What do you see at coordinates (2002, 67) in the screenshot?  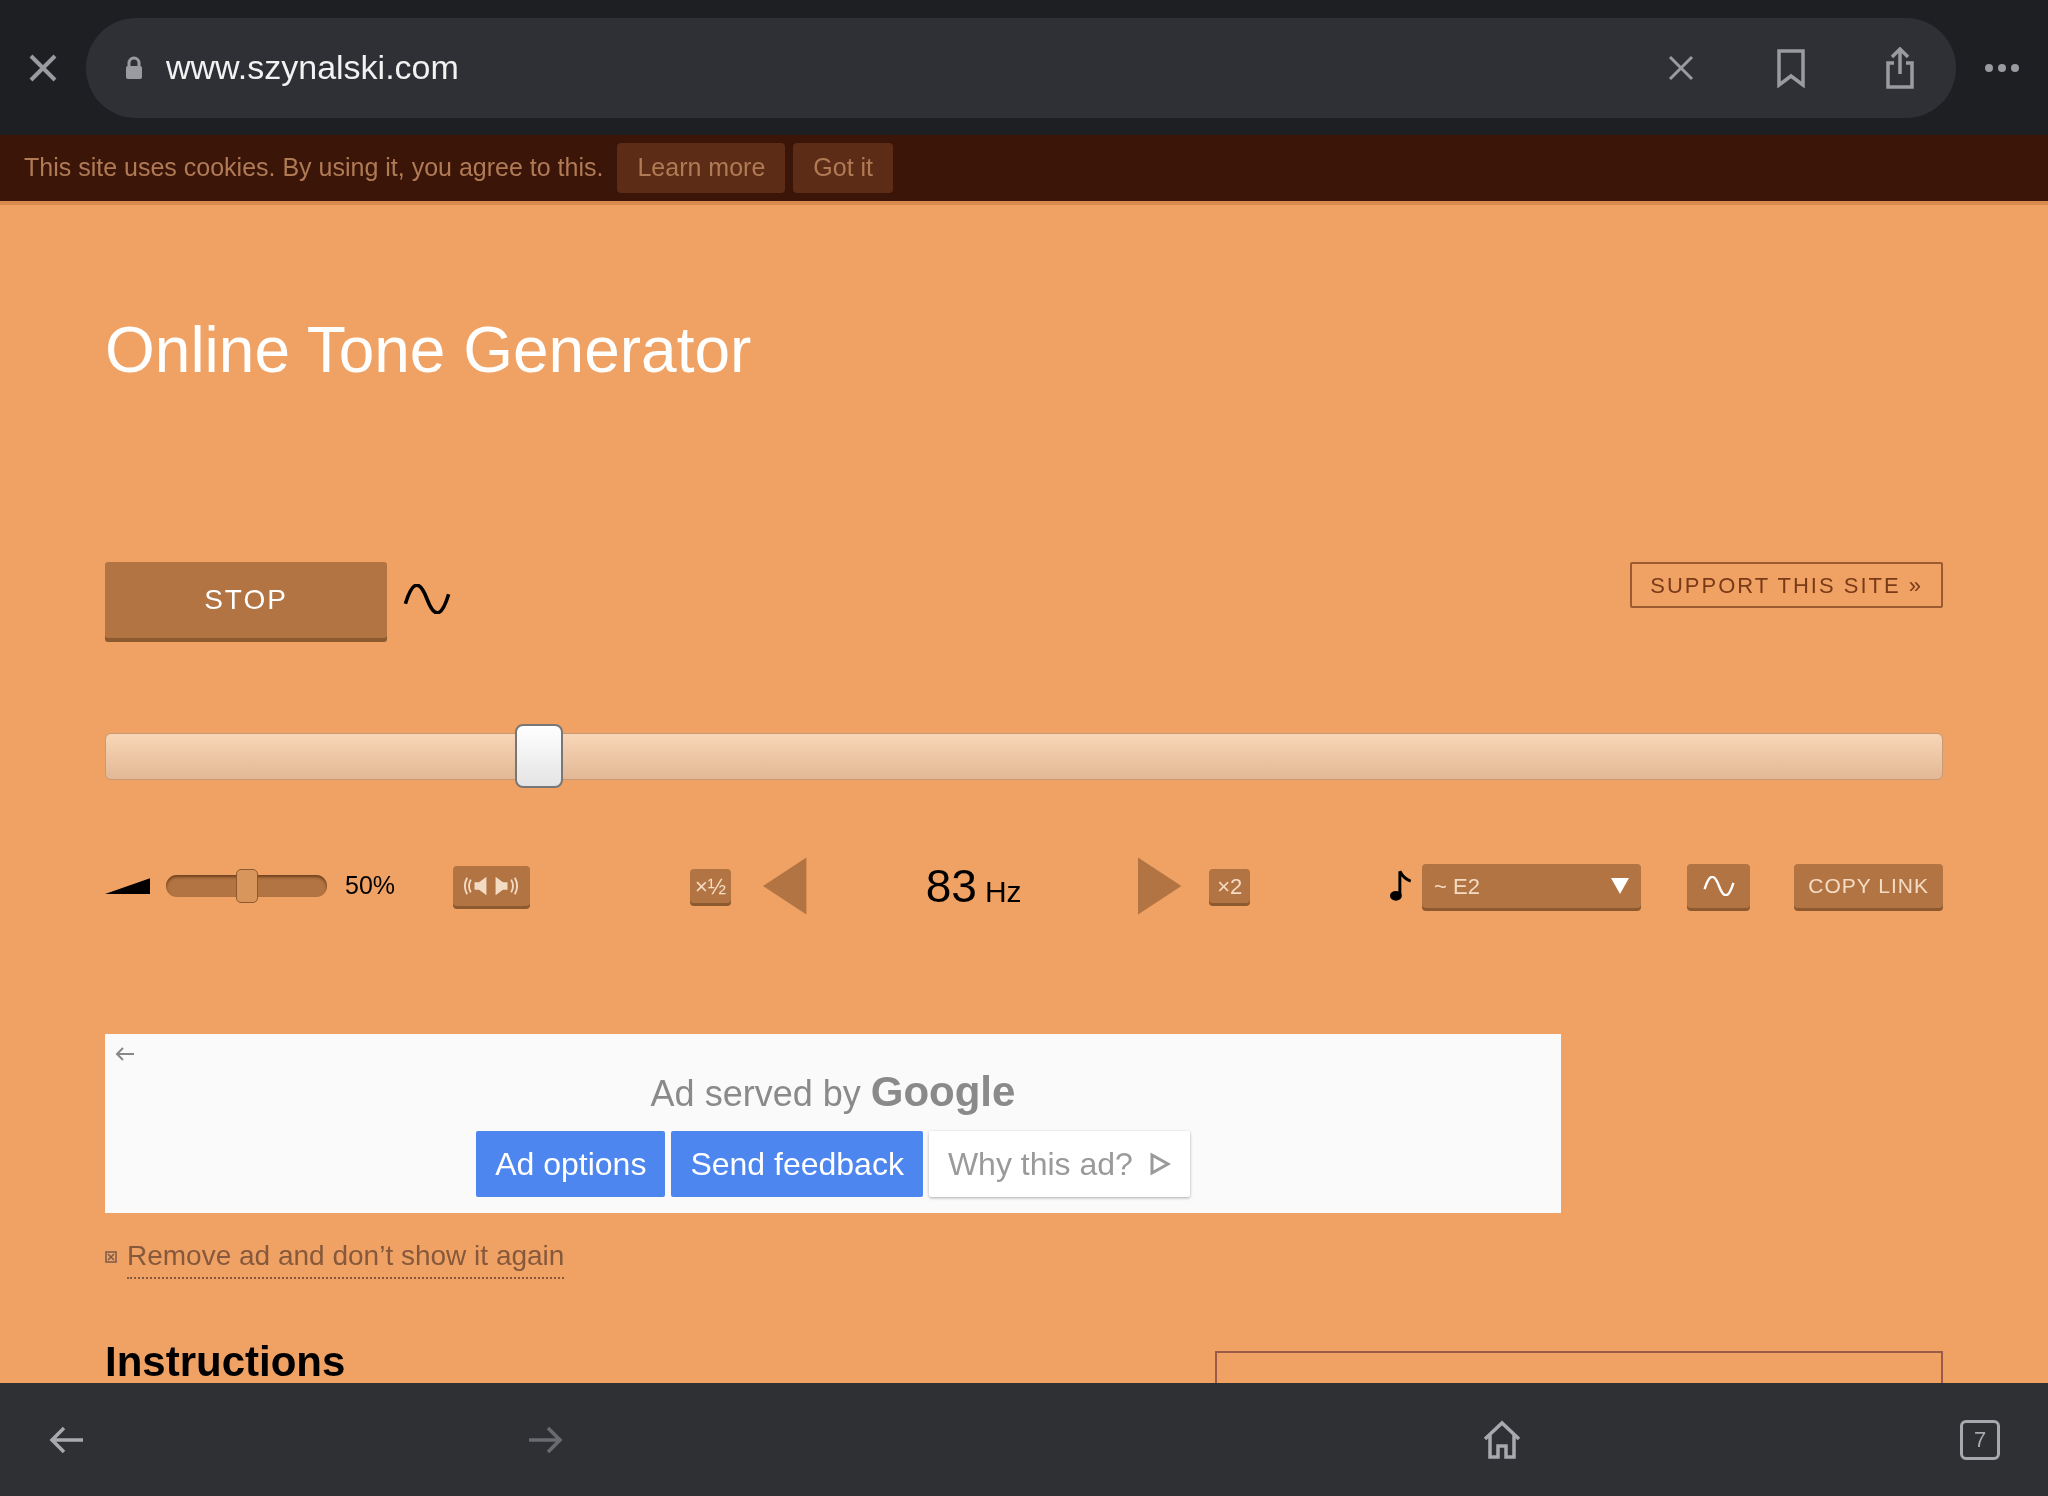 I see `more-icon` at bounding box center [2002, 67].